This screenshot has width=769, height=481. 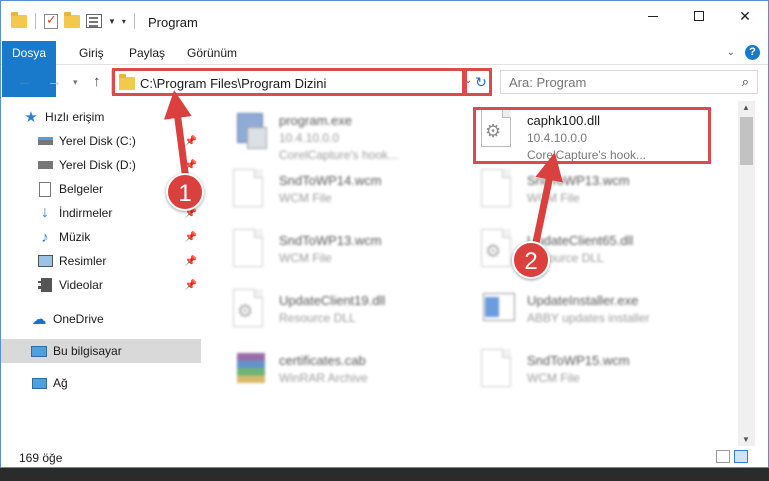 What do you see at coordinates (587, 253) in the screenshot?
I see `file-item: ⚙ UpdateClient65.dll Resource DLL` at bounding box center [587, 253].